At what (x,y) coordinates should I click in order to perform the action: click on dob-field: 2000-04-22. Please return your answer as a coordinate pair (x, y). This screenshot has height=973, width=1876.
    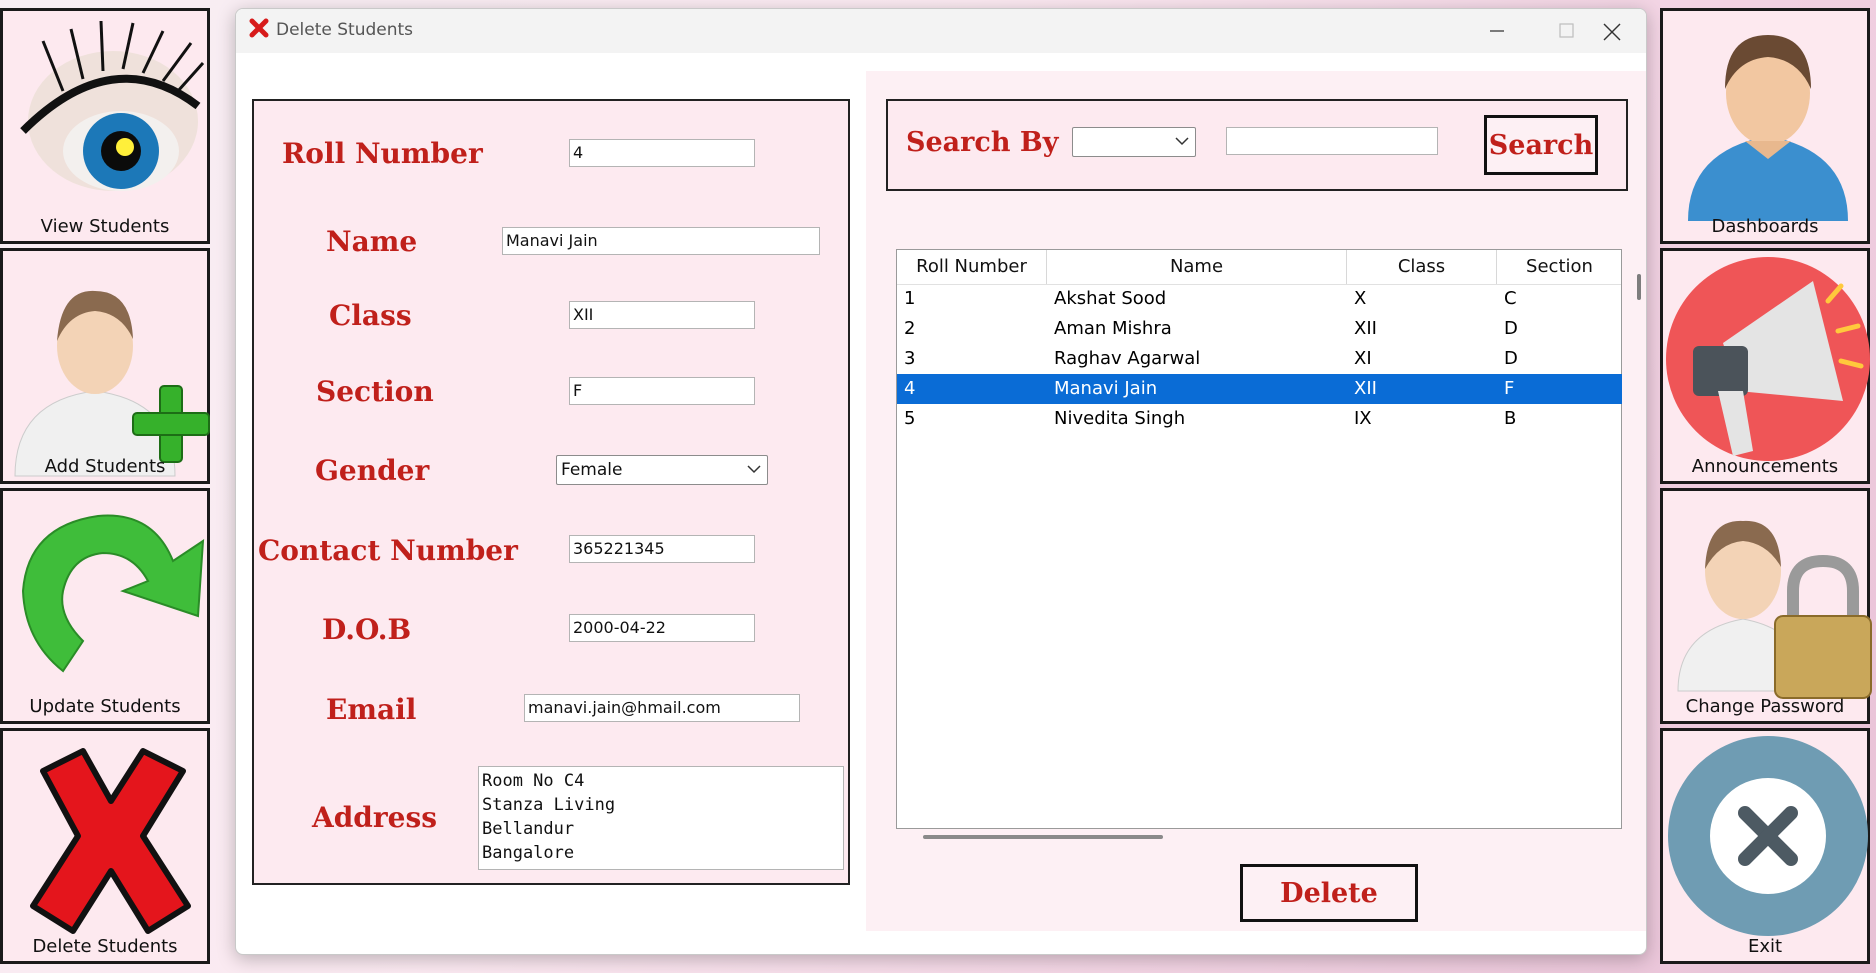
    Looking at the image, I should click on (662, 628).